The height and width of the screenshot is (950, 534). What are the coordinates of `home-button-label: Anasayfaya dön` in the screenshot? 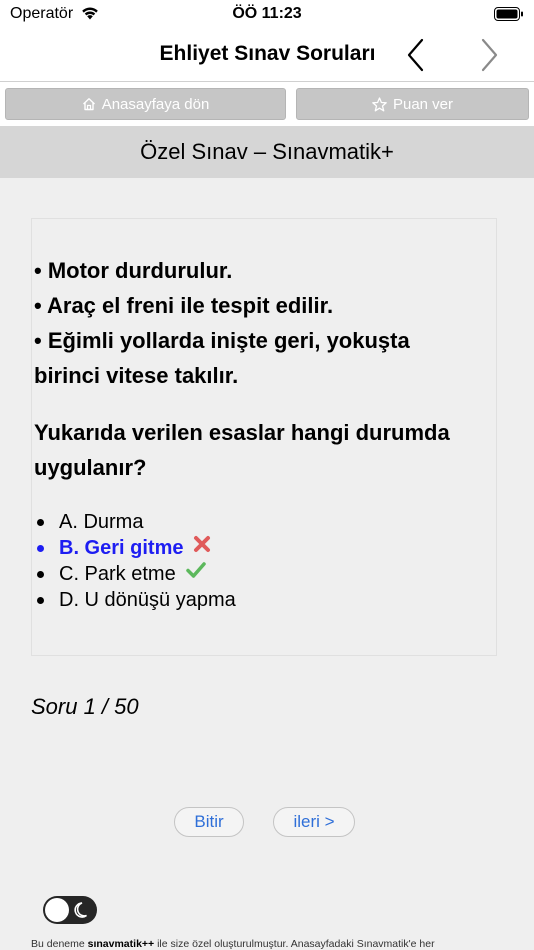 It's located at (155, 104).